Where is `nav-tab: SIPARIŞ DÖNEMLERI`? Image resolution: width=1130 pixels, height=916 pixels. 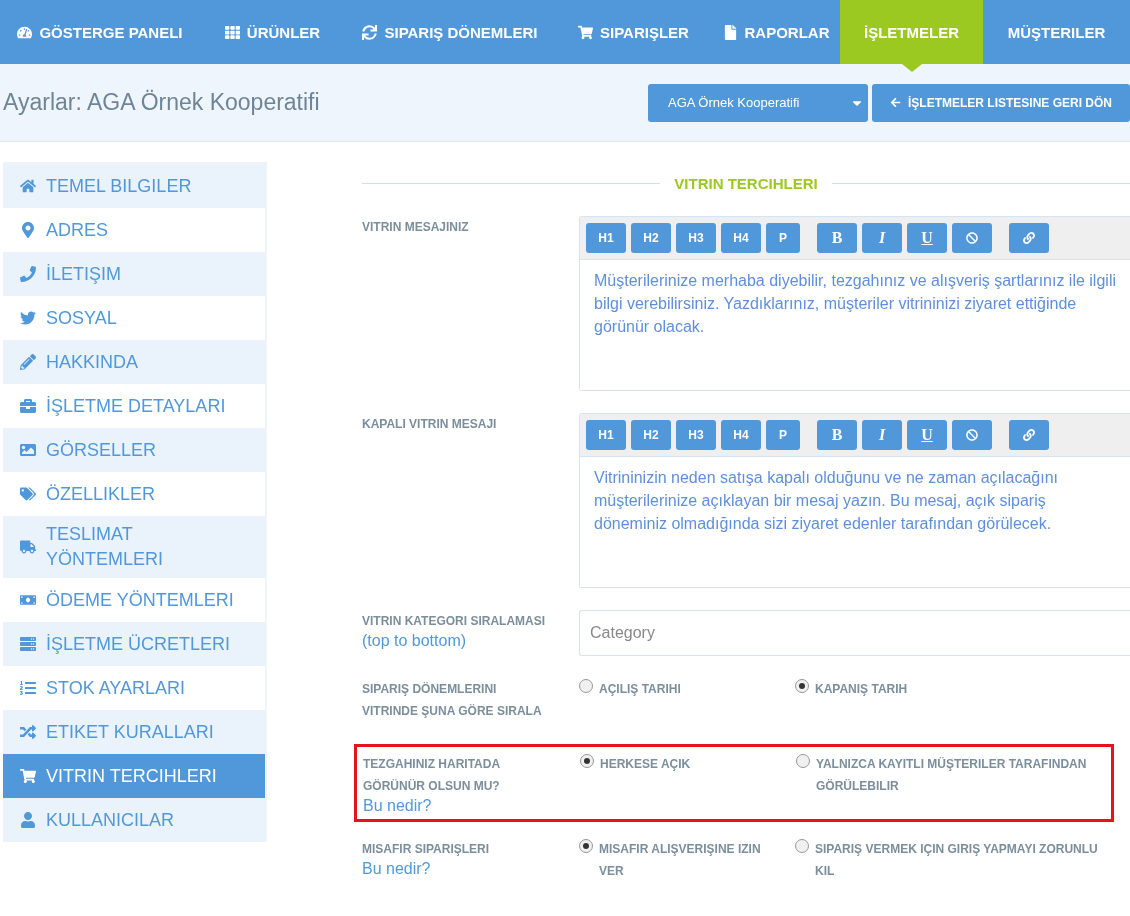
nav-tab: SIPARIŞ DÖNEMLERI is located at coordinates (450, 32).